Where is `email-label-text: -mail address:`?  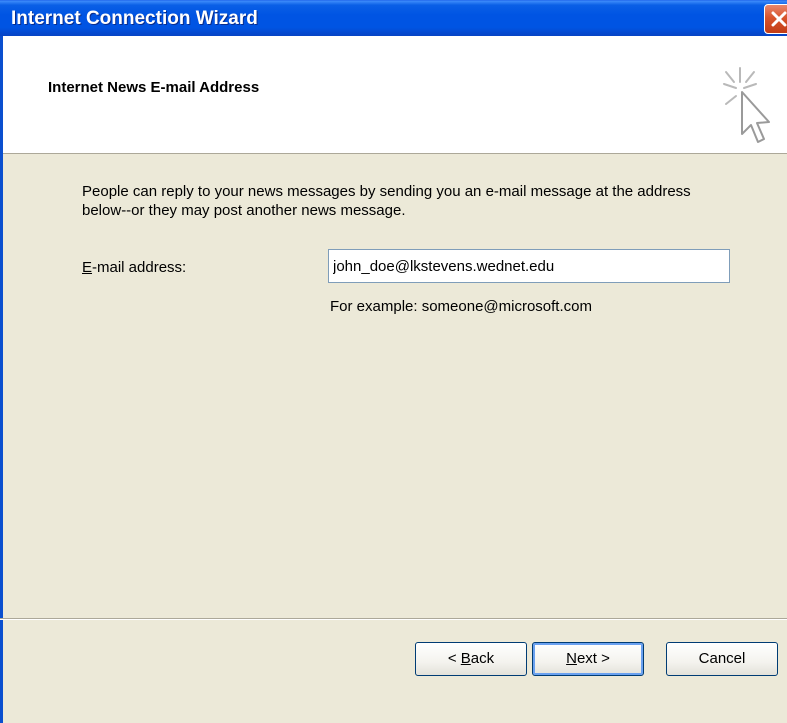 email-label-text: -mail address: is located at coordinates (139, 267).